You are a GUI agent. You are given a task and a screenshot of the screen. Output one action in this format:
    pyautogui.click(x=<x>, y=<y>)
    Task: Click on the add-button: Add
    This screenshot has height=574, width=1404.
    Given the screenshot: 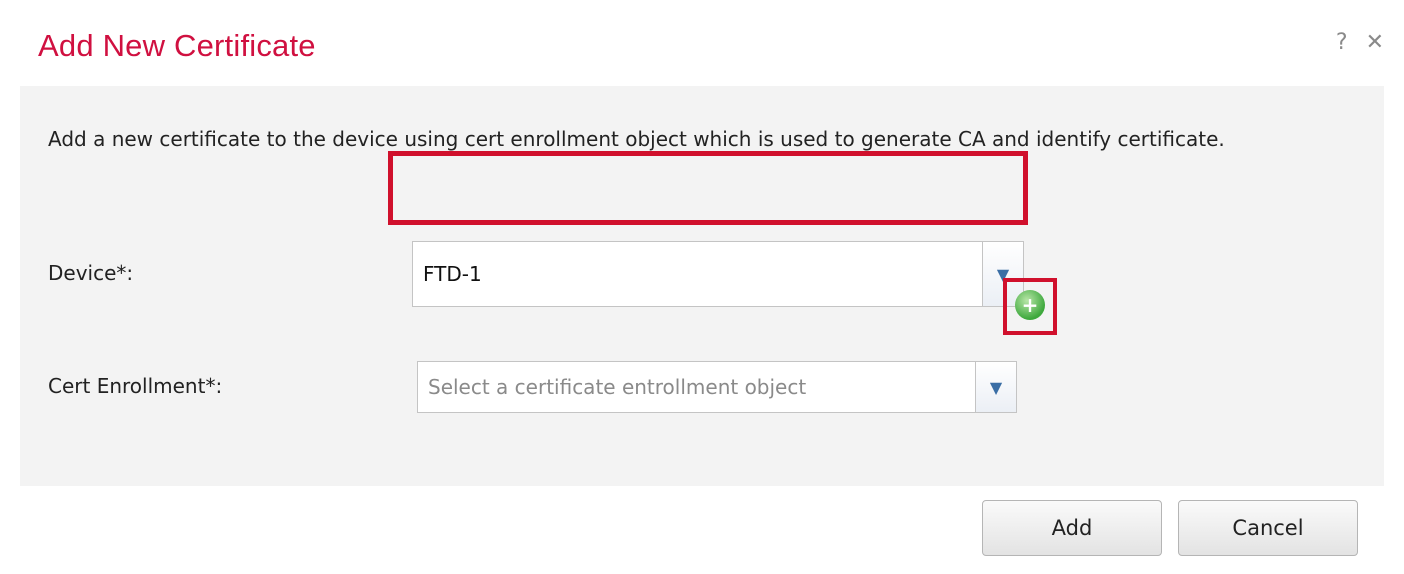 What is the action you would take?
    pyautogui.click(x=1072, y=528)
    